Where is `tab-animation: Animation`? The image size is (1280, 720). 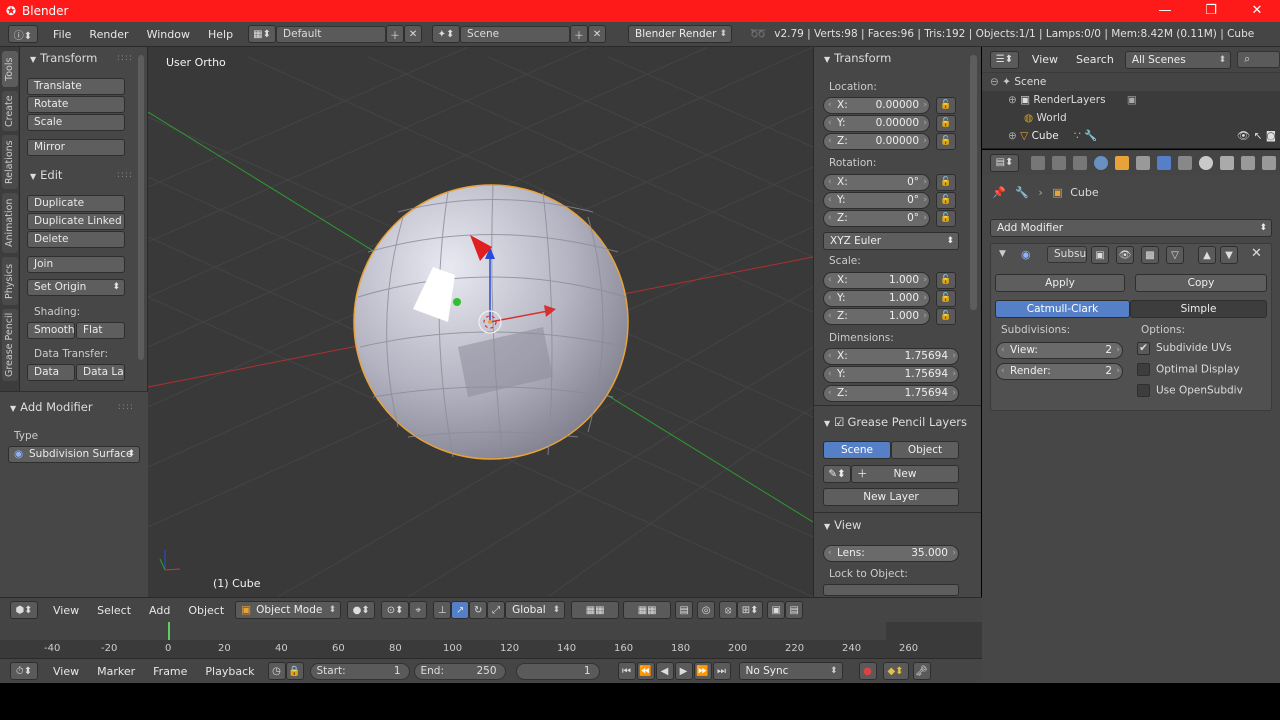
tab-animation: Animation is located at coordinates (10, 223).